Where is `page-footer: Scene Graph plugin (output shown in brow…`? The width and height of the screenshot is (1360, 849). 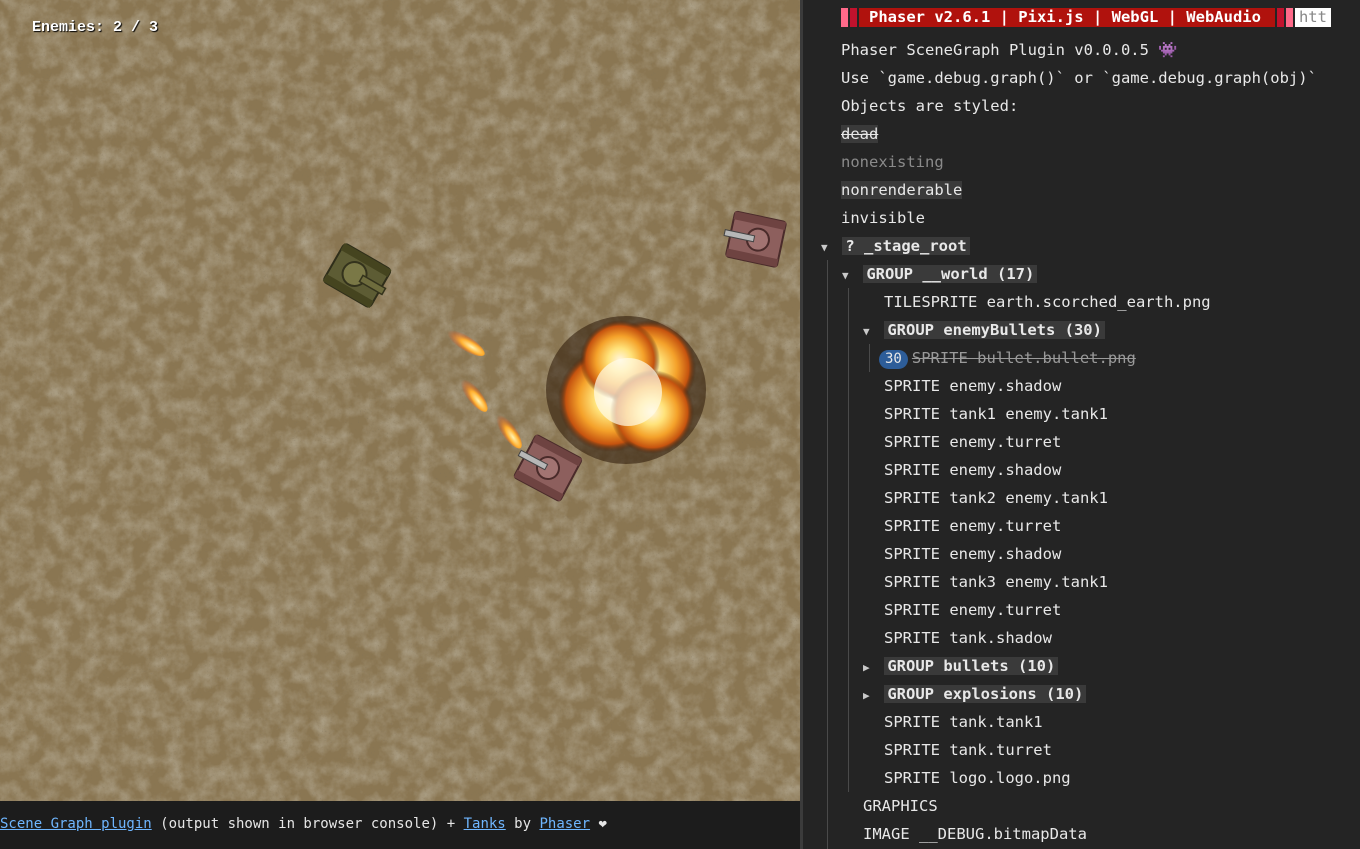
page-footer: Scene Graph plugin (output shown in brow… is located at coordinates (400, 825).